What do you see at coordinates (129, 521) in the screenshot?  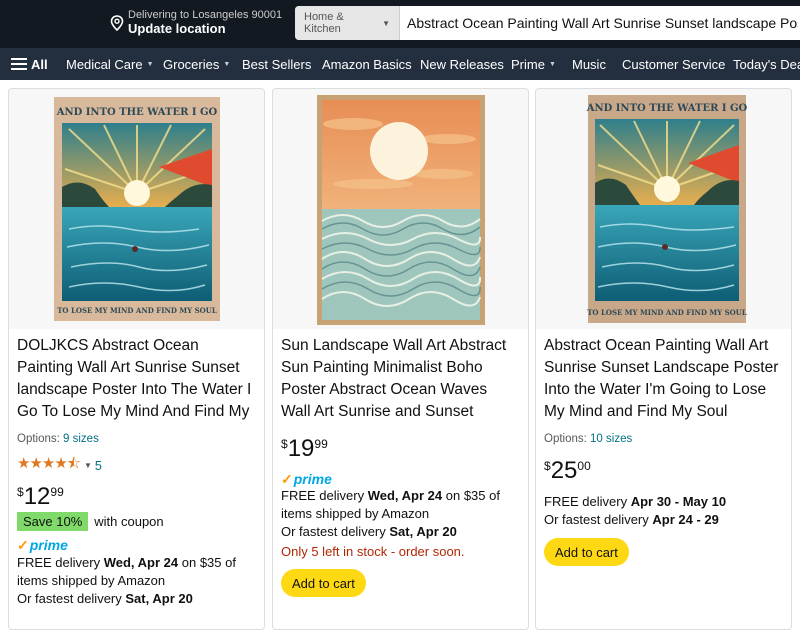 I see `coupon-text: with coupon` at bounding box center [129, 521].